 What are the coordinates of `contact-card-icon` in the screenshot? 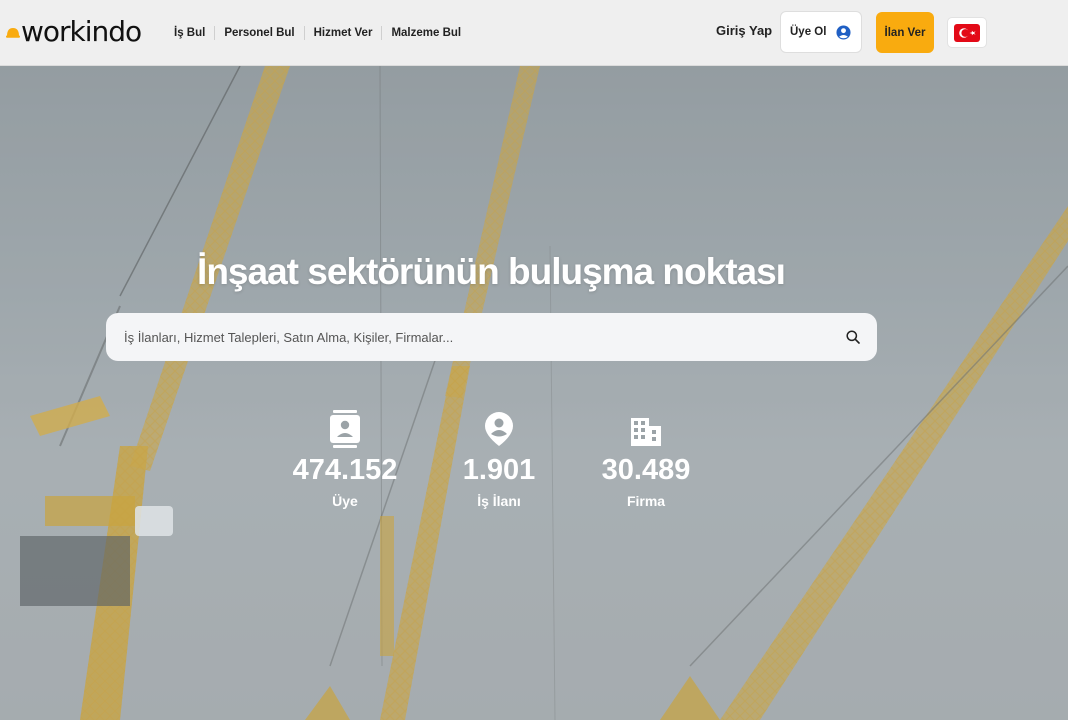 It's located at (345, 429).